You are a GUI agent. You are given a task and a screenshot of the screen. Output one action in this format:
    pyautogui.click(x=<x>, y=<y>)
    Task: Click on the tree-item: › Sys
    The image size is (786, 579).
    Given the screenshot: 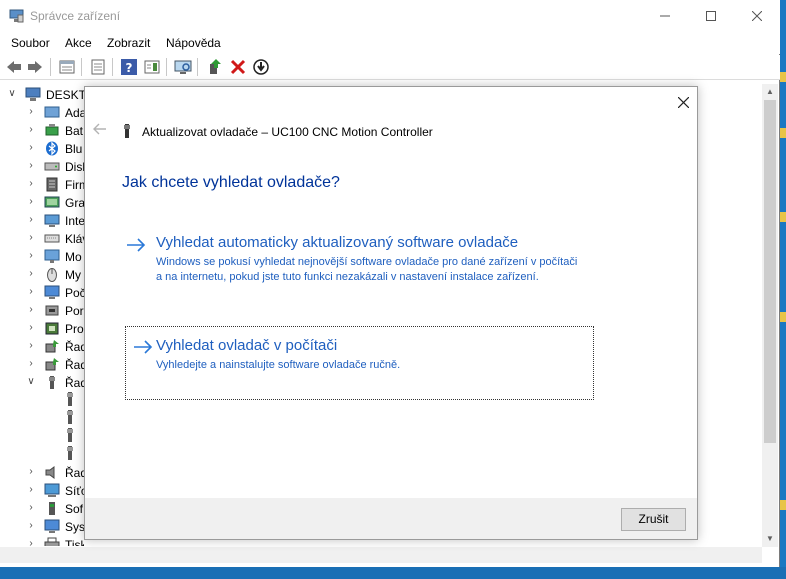 What is the action you would take?
    pyautogui.click(x=42, y=527)
    